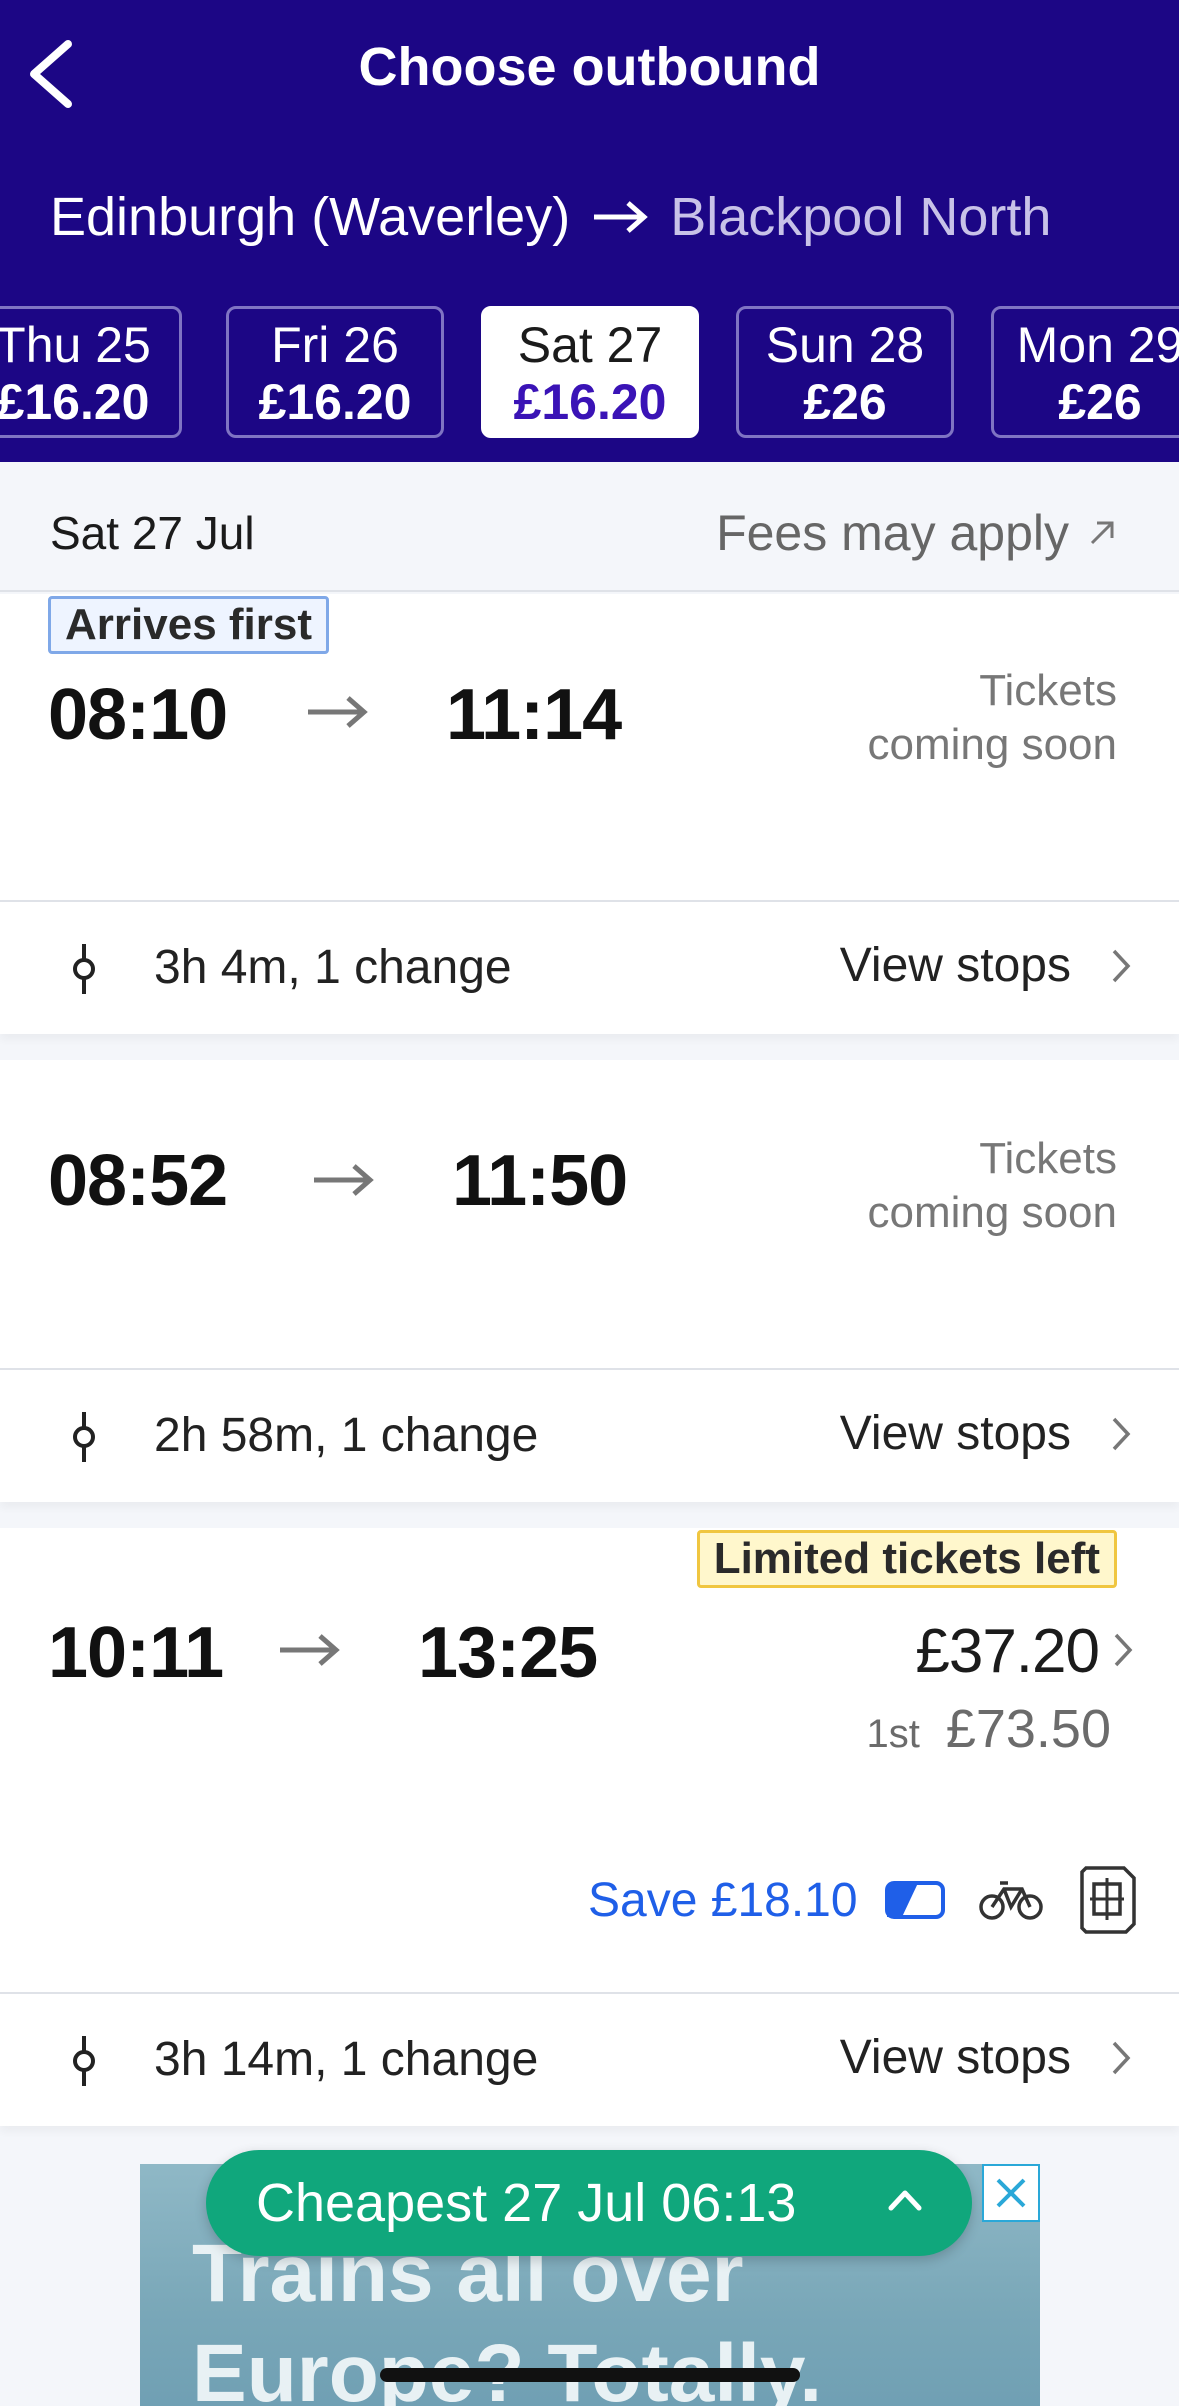 This screenshot has width=1179, height=2406. What do you see at coordinates (138, 1181) in the screenshot?
I see `depart-time: 08:52` at bounding box center [138, 1181].